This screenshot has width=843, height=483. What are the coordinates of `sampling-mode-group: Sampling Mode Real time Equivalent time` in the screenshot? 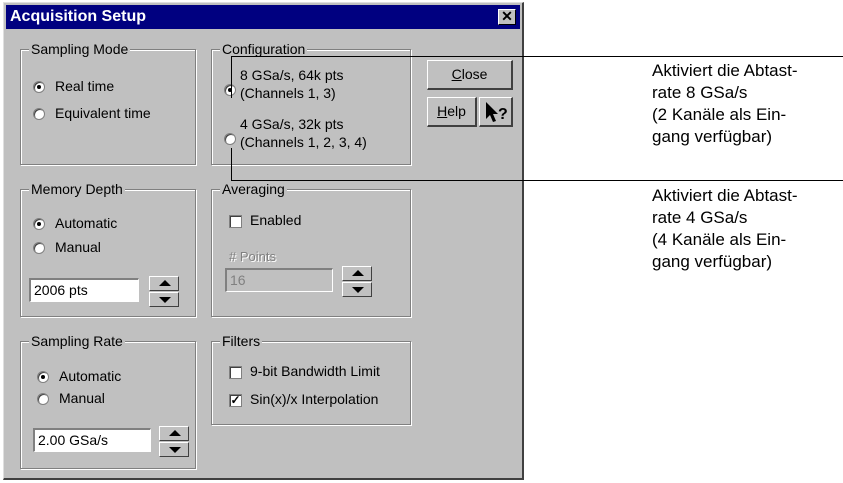 It's located at (108, 103).